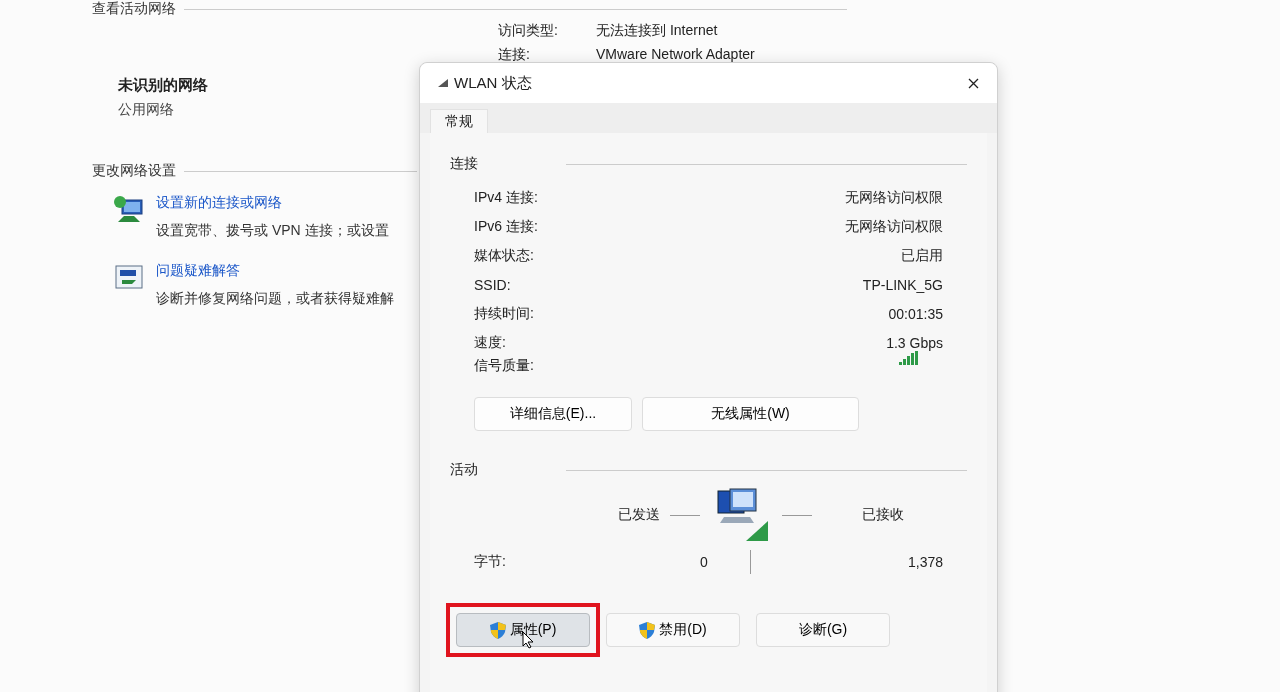 The width and height of the screenshot is (1280, 692). Describe the element at coordinates (275, 271) in the screenshot. I see `task-link: 问题疑难解答` at that location.